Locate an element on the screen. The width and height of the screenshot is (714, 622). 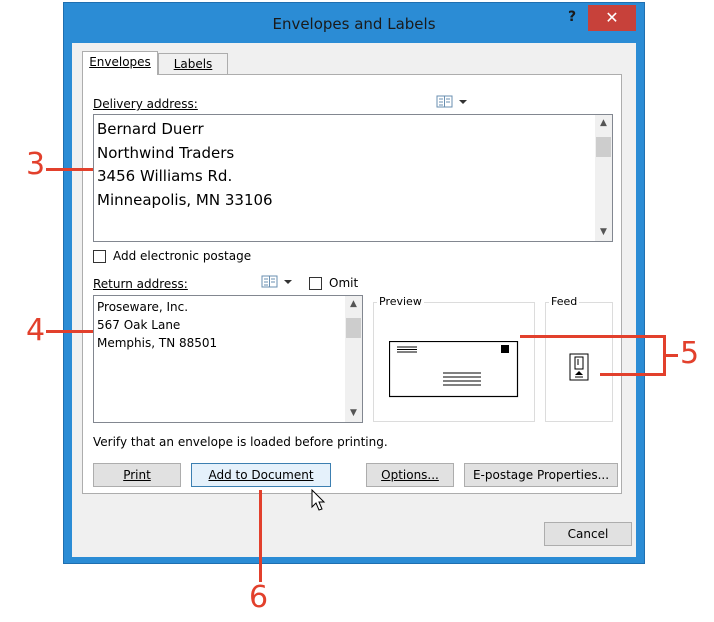
add-to-document-label: Add to Document is located at coordinates (261, 475).